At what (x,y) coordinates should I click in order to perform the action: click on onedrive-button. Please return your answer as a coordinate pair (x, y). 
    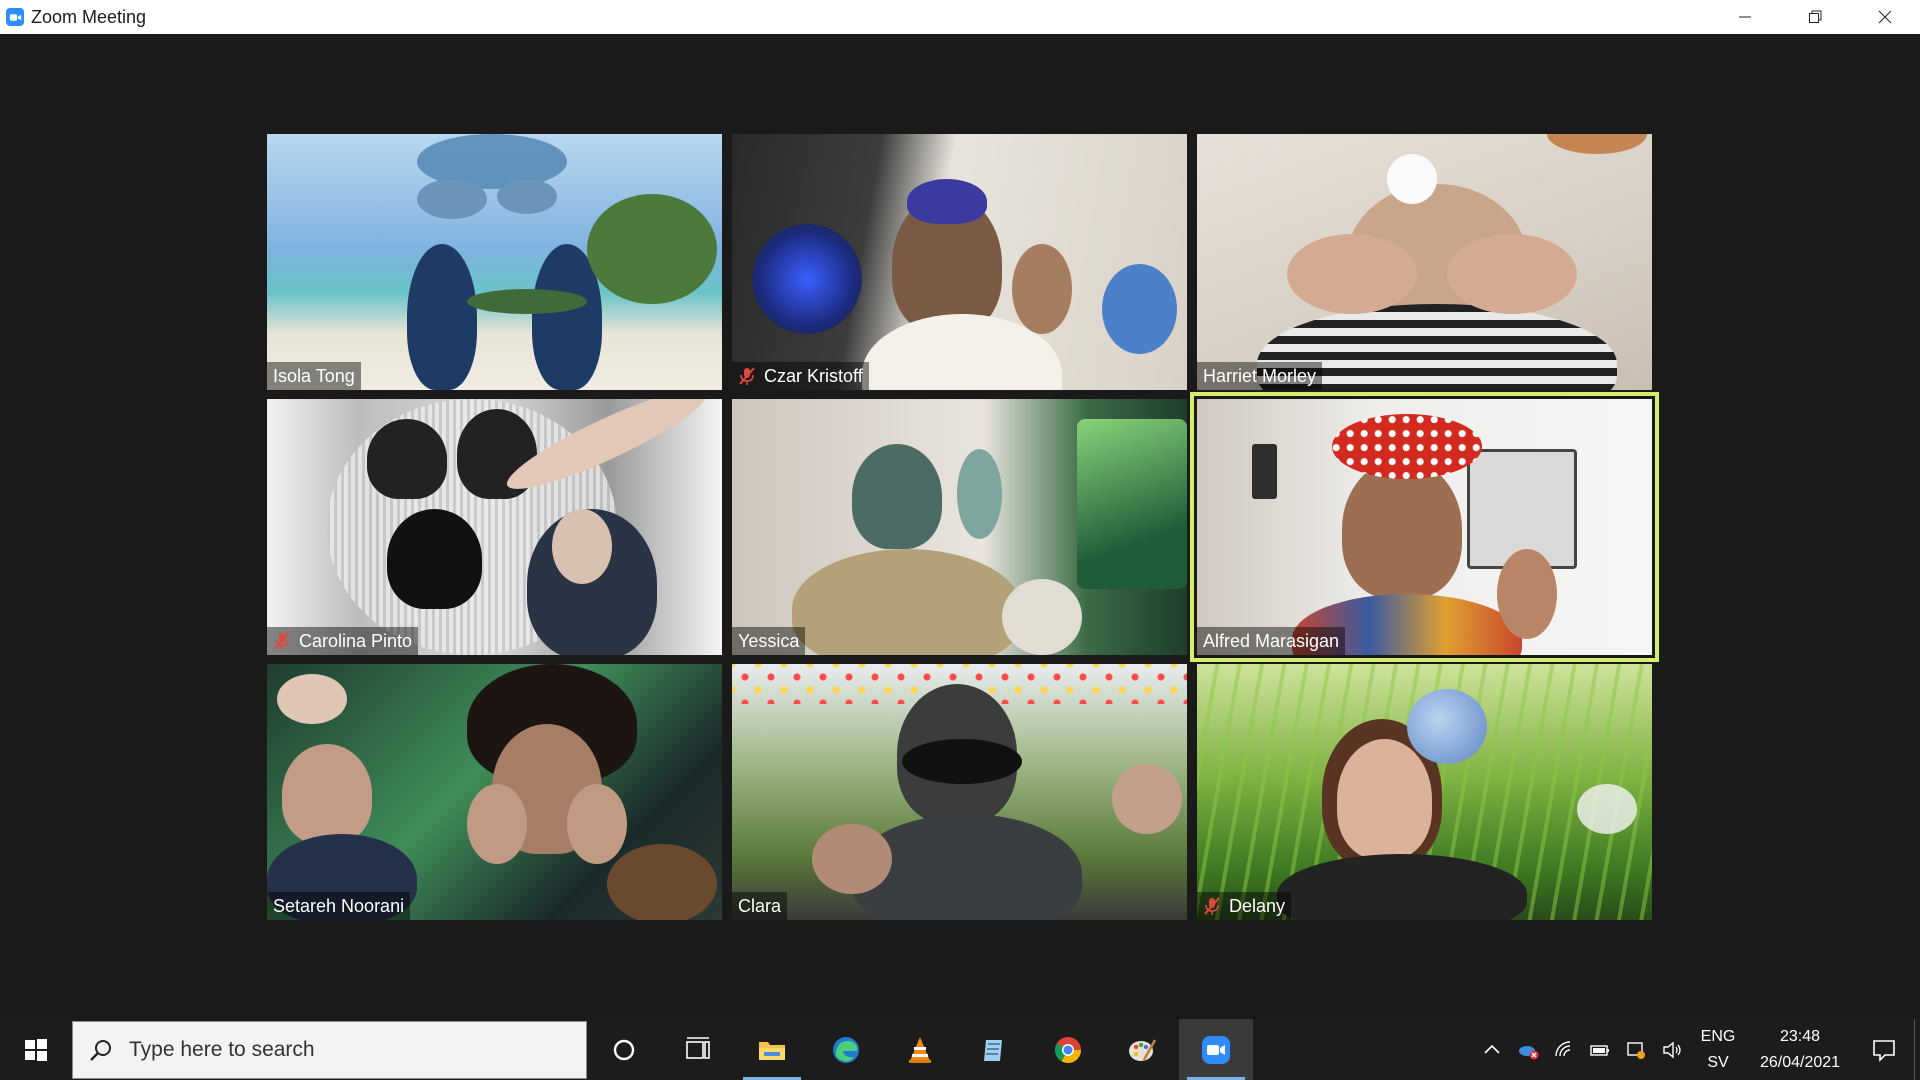
    Looking at the image, I should click on (1528, 1049).